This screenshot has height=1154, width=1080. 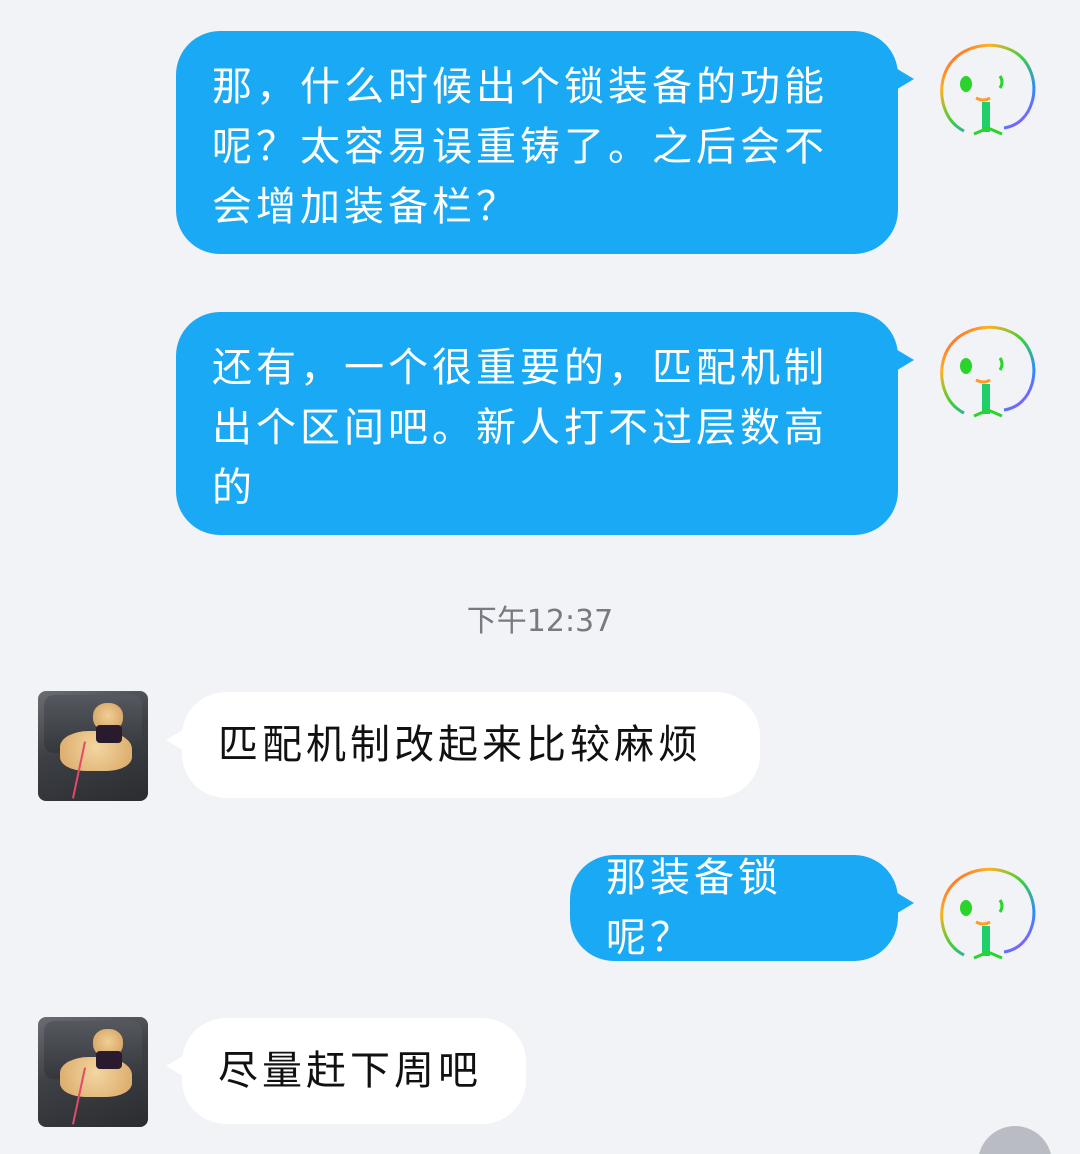 I want to click on message-timestamp: 下午12:37, so click(x=540, y=621).